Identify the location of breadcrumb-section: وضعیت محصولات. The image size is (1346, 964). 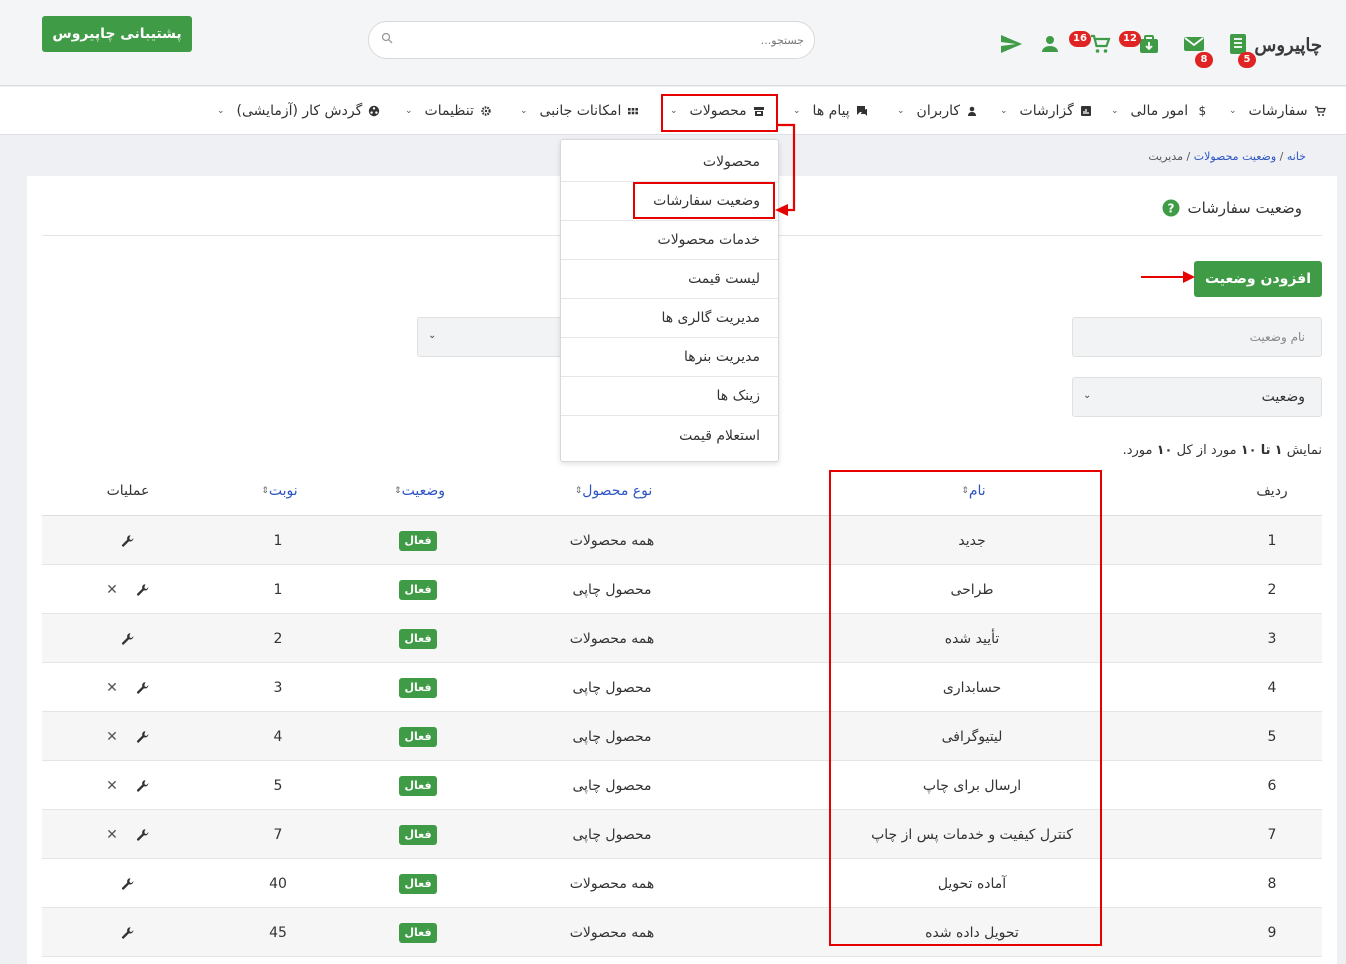
(1235, 156).